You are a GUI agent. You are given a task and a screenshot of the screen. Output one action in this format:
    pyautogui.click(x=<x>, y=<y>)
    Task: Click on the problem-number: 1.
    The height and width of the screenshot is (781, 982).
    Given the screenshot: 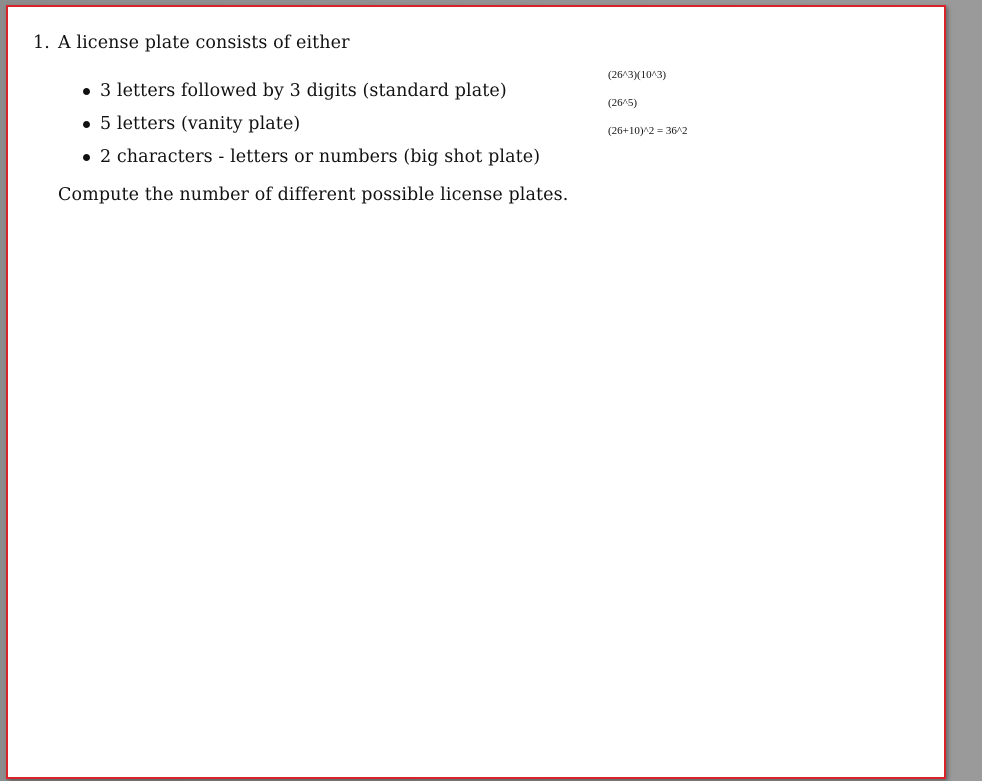 What is the action you would take?
    pyautogui.click(x=41, y=43)
    